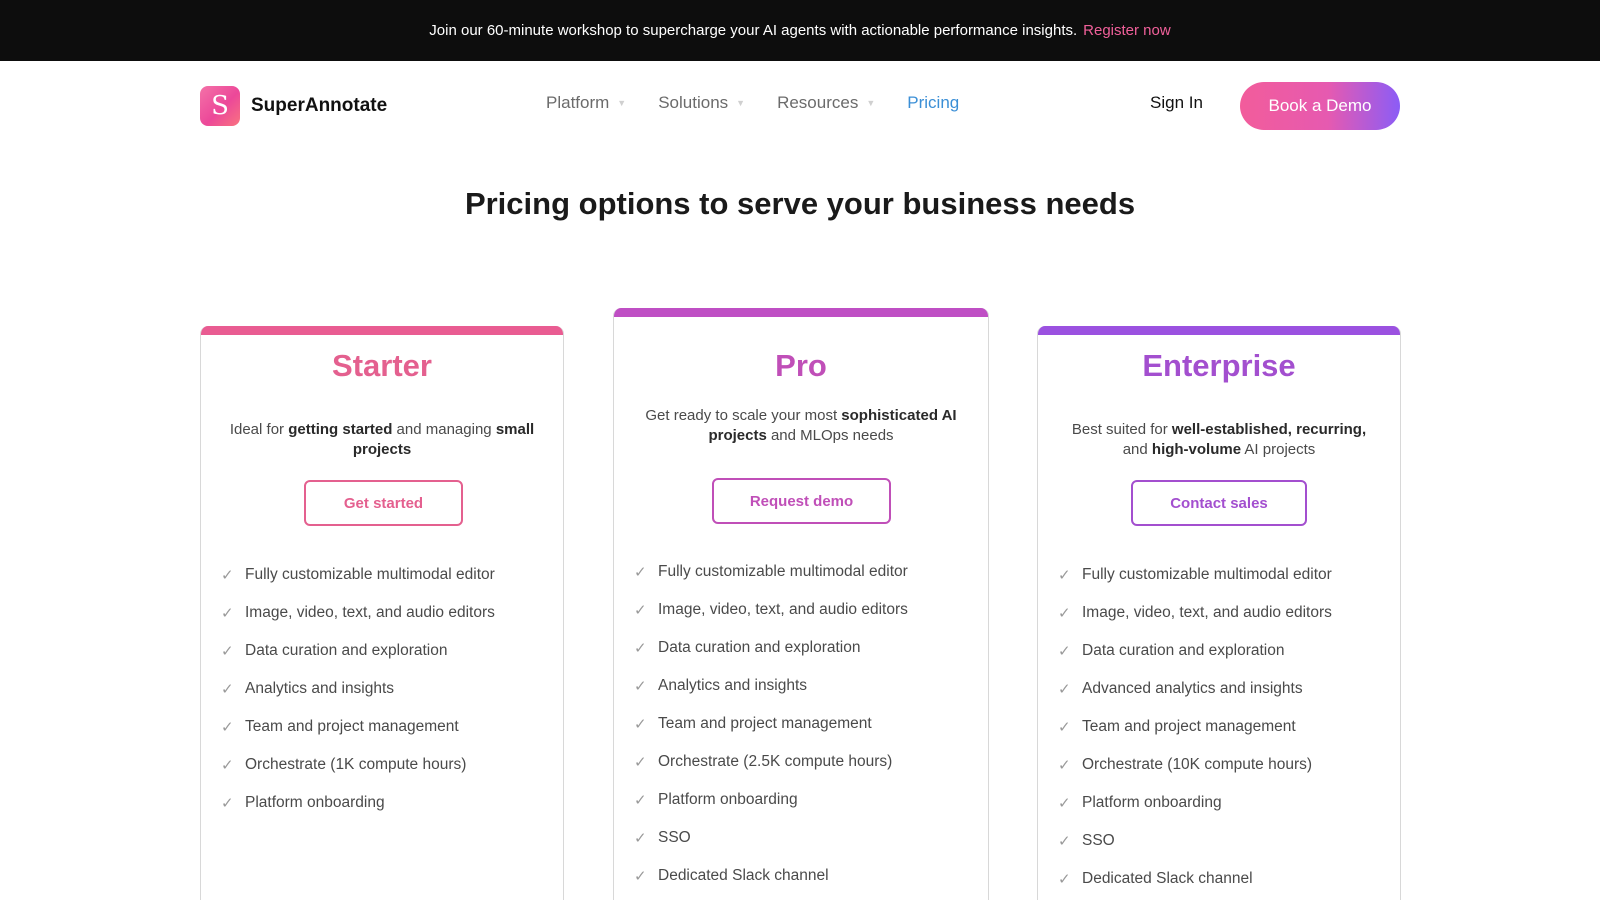 This screenshot has height=900, width=1600. What do you see at coordinates (818, 102) in the screenshot?
I see `nav-item-label: Resources` at bounding box center [818, 102].